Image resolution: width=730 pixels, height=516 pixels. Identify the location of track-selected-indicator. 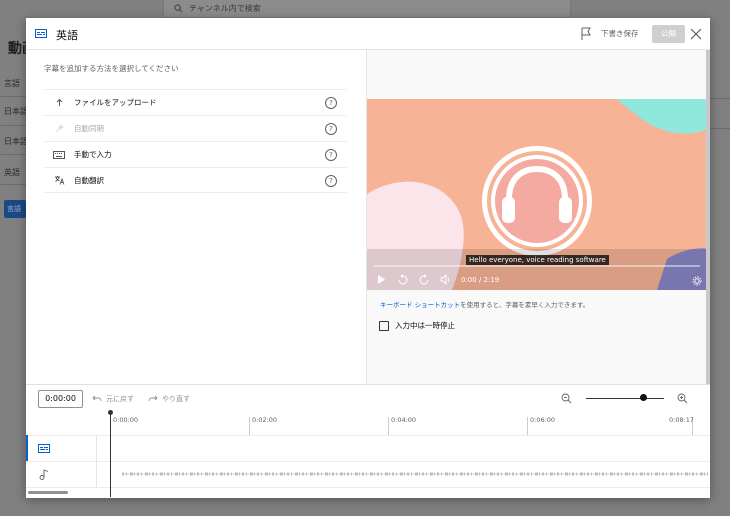
(27, 448).